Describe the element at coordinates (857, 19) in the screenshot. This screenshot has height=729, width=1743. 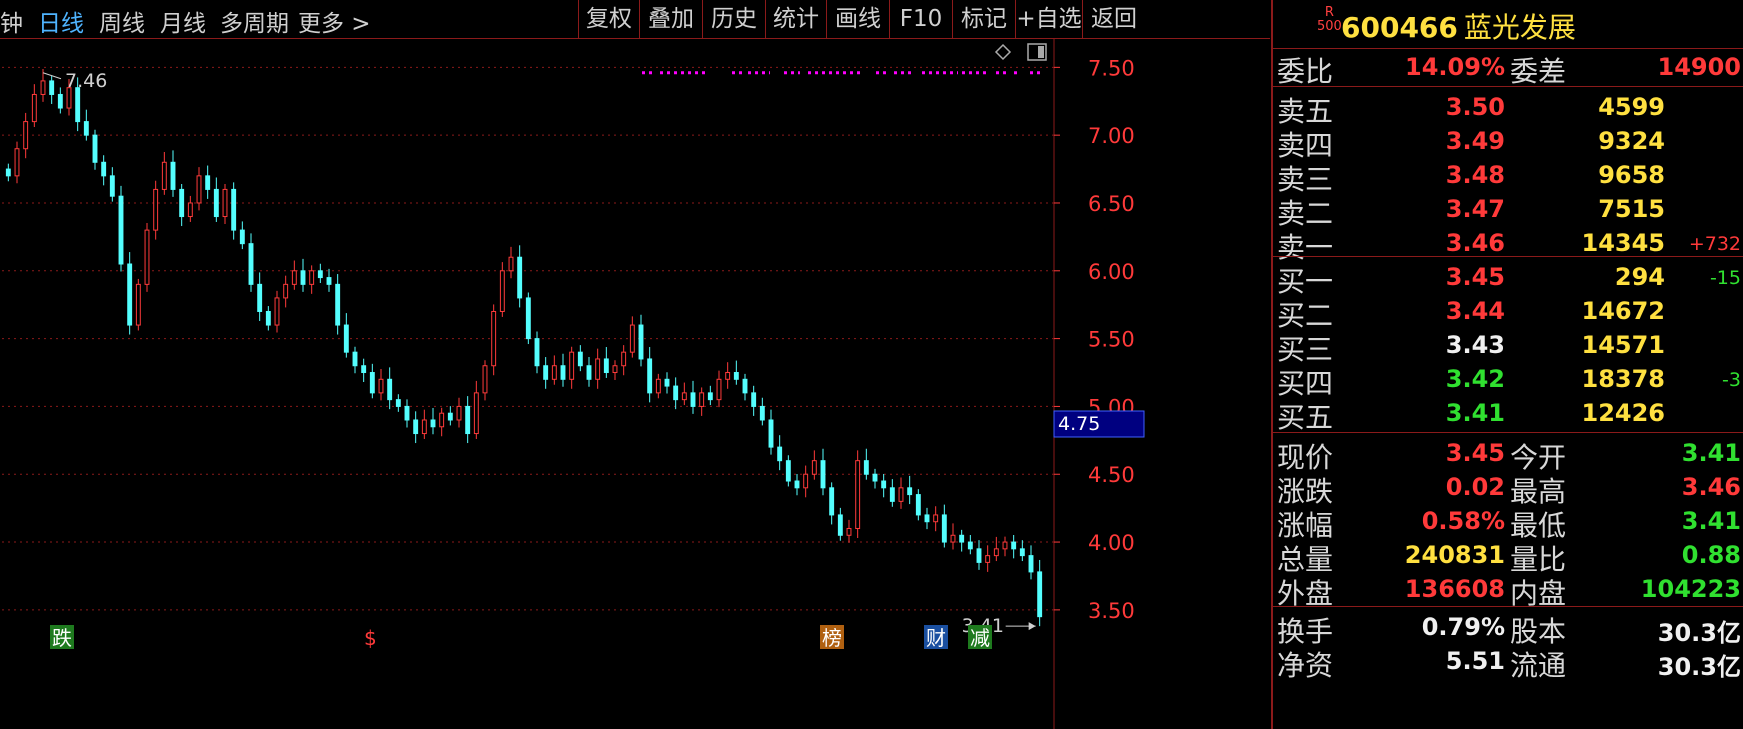
I see `draw-line-button: 画线` at that location.